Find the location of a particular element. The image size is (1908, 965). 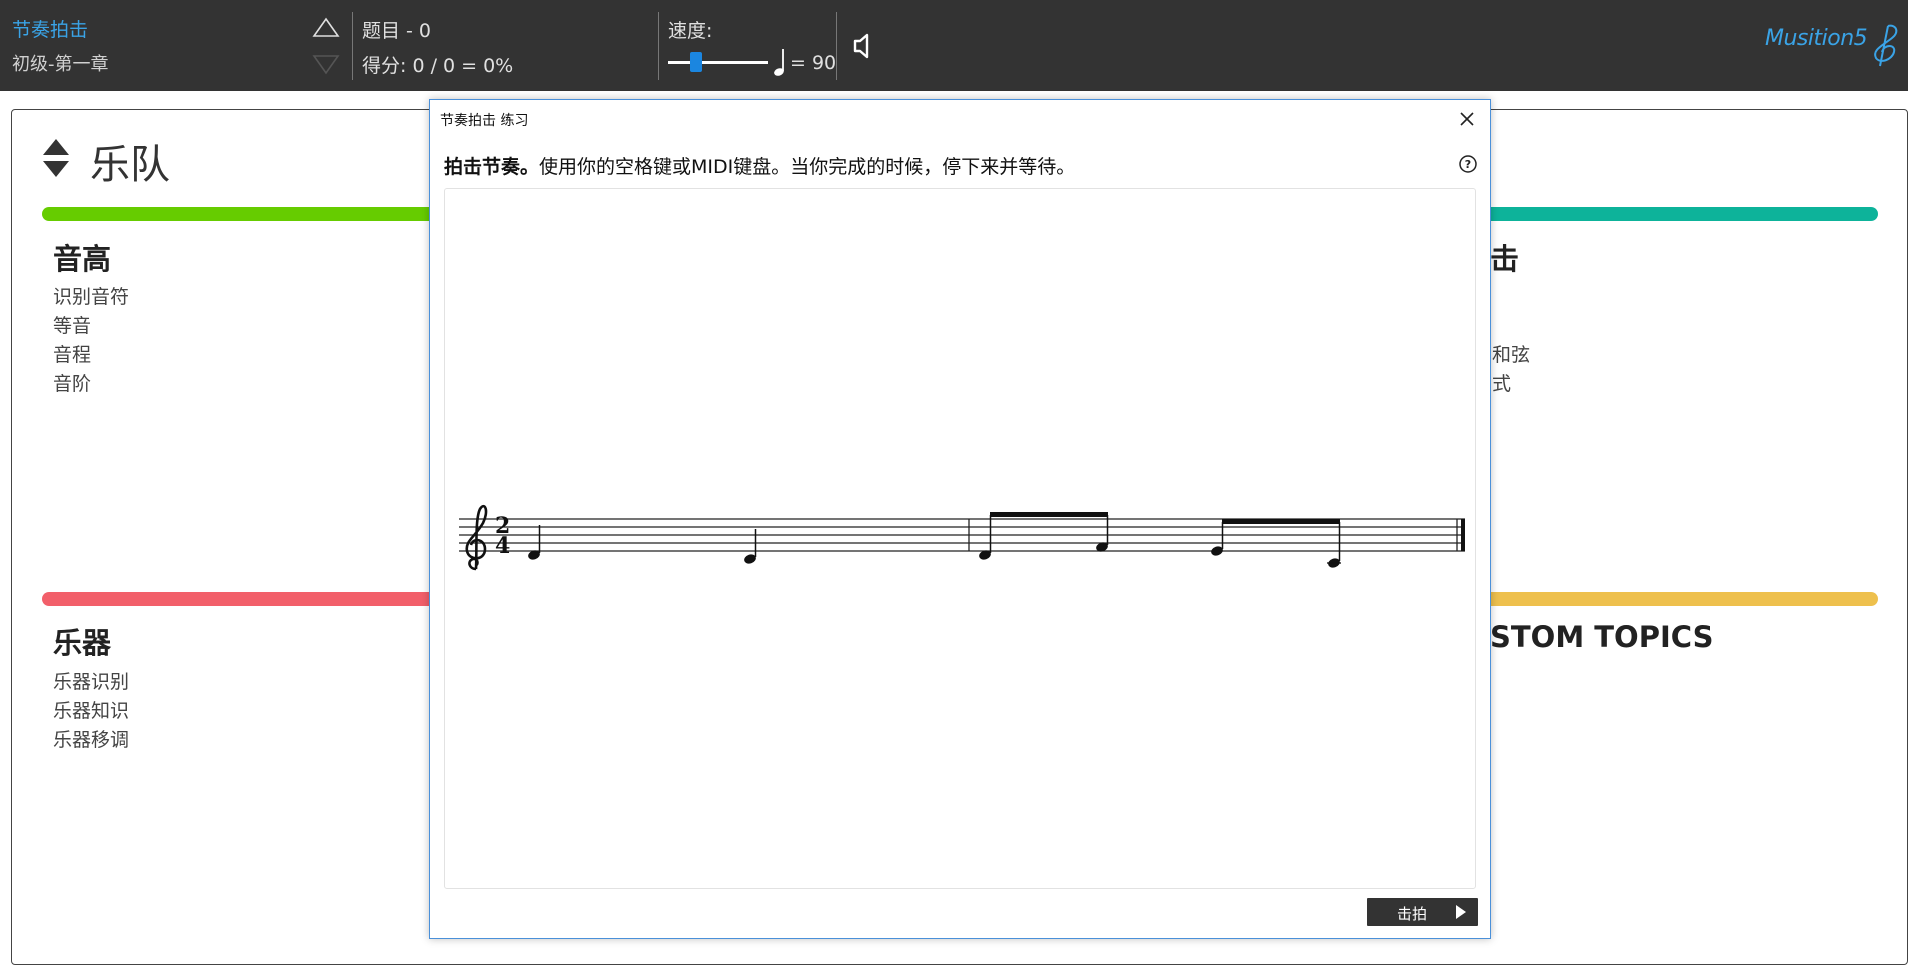

final-bar-line-thick is located at coordinates (1463, 535).